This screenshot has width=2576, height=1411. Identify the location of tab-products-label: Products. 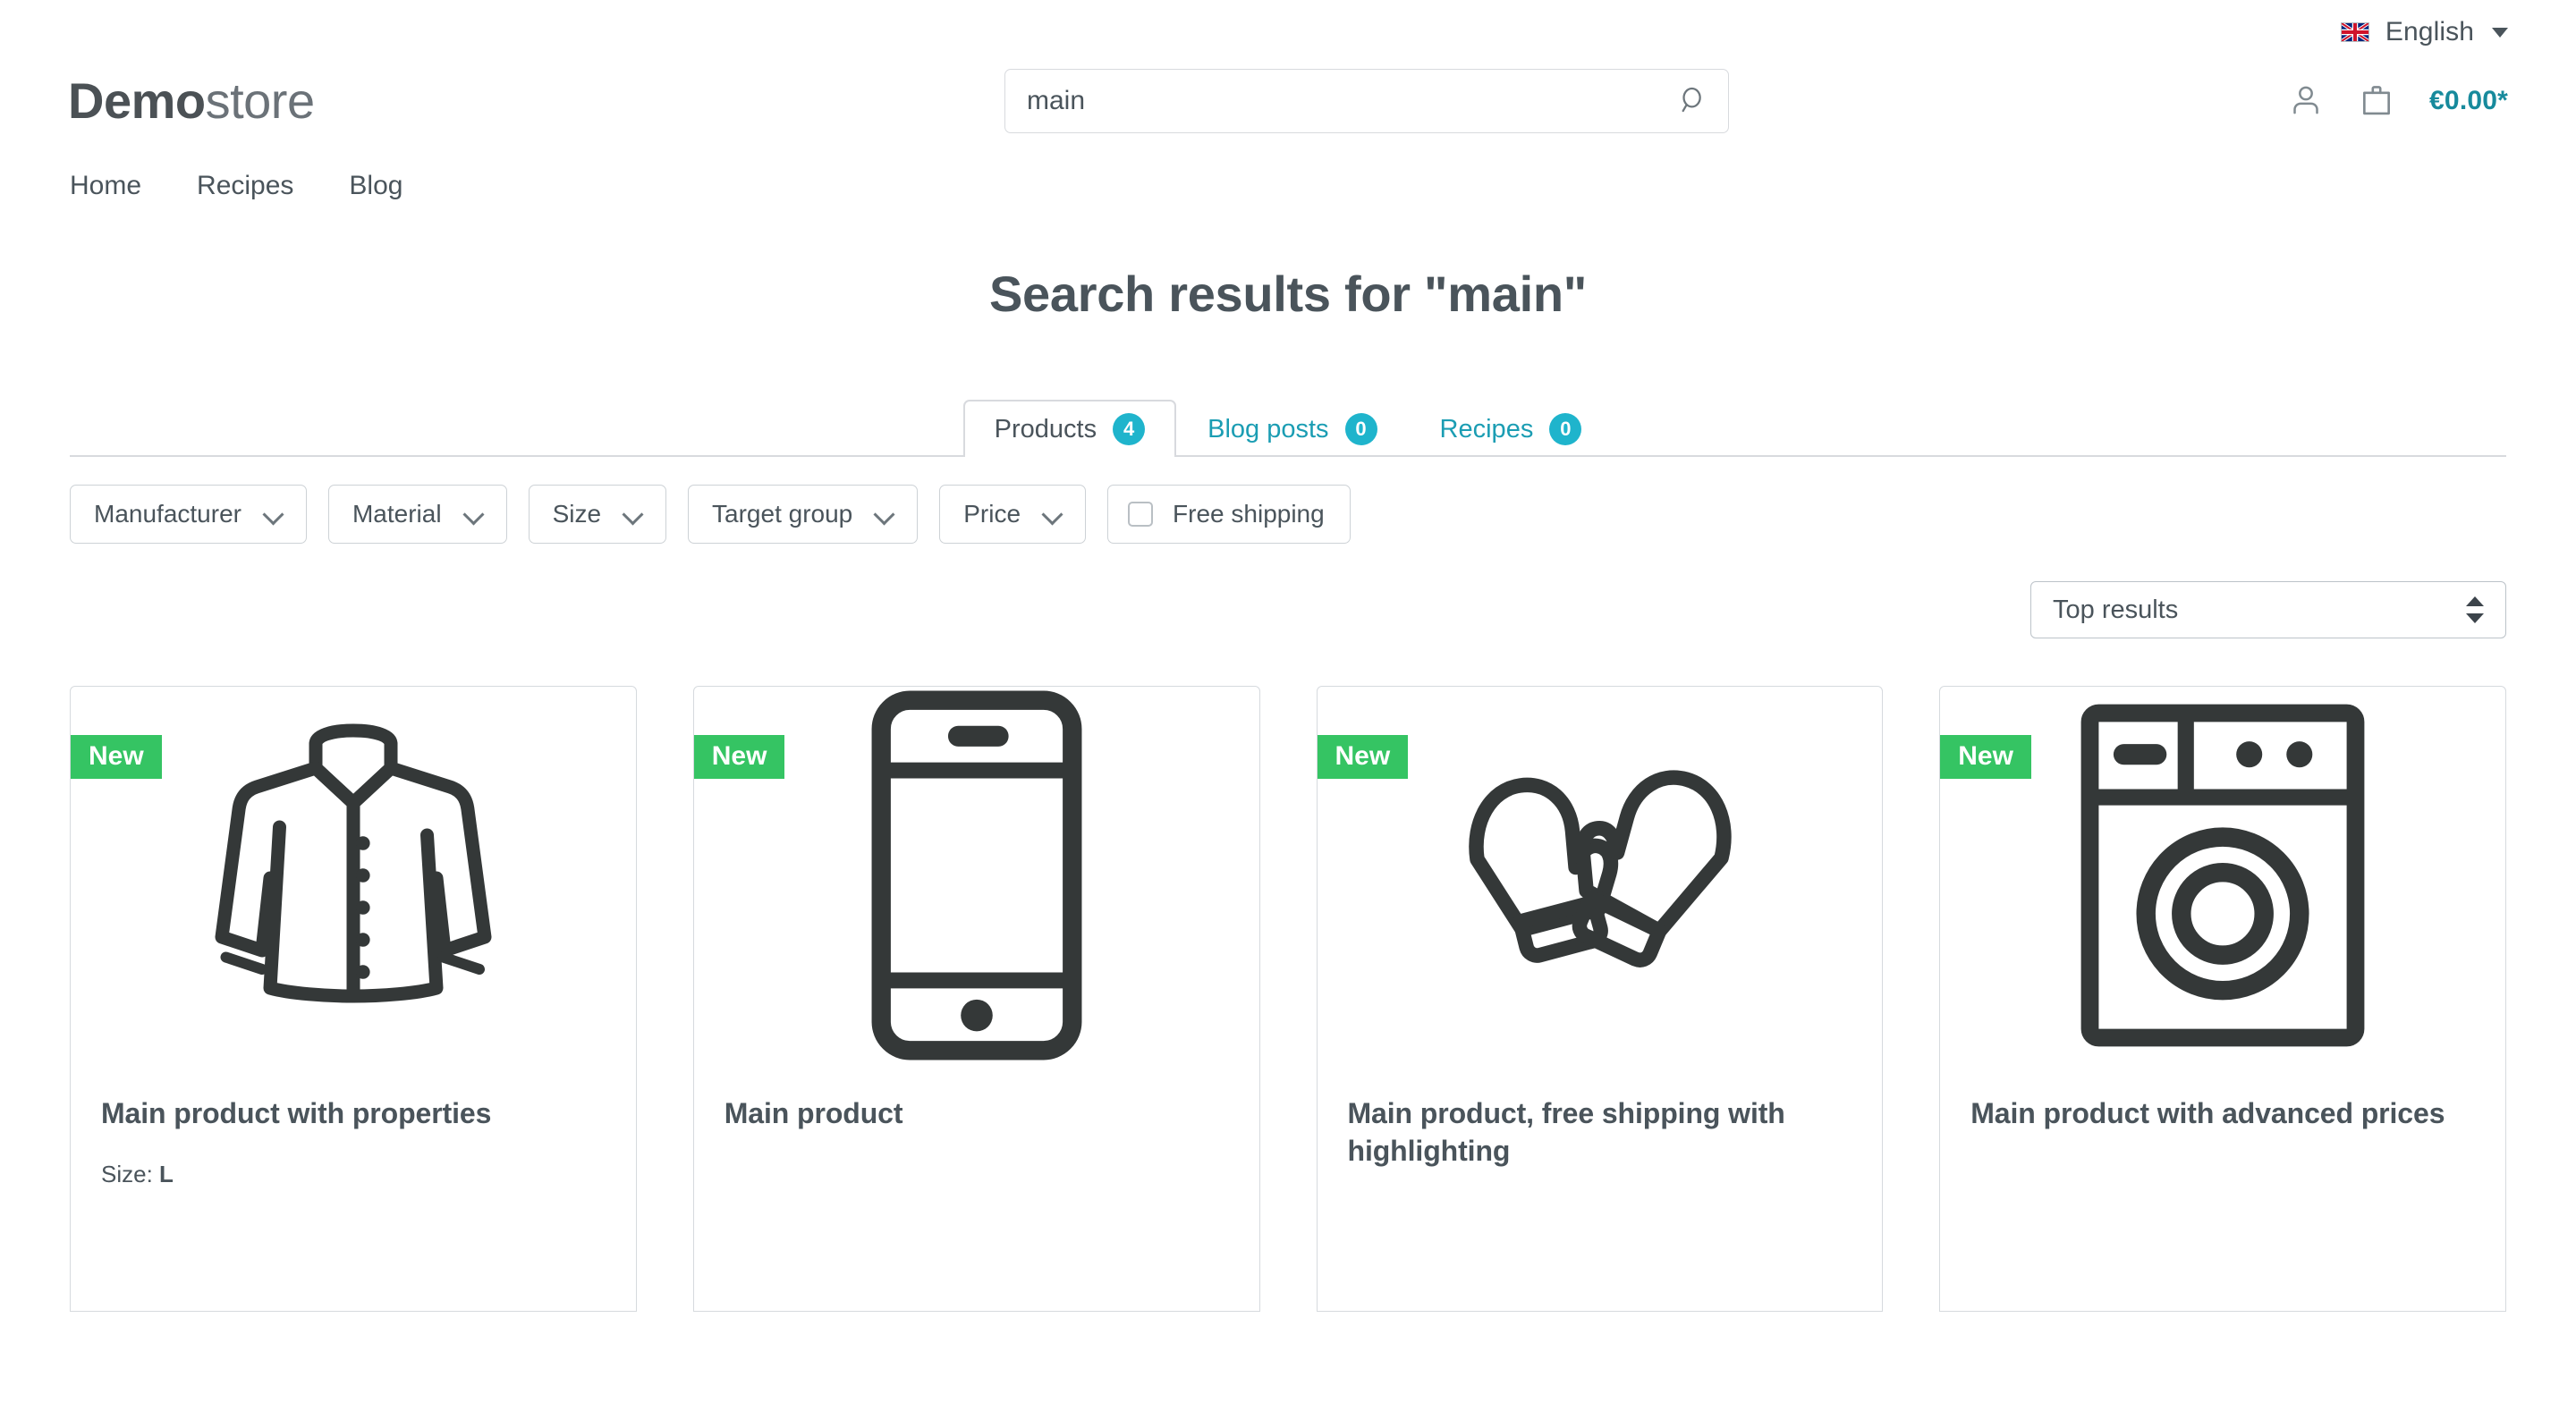
(1045, 429).